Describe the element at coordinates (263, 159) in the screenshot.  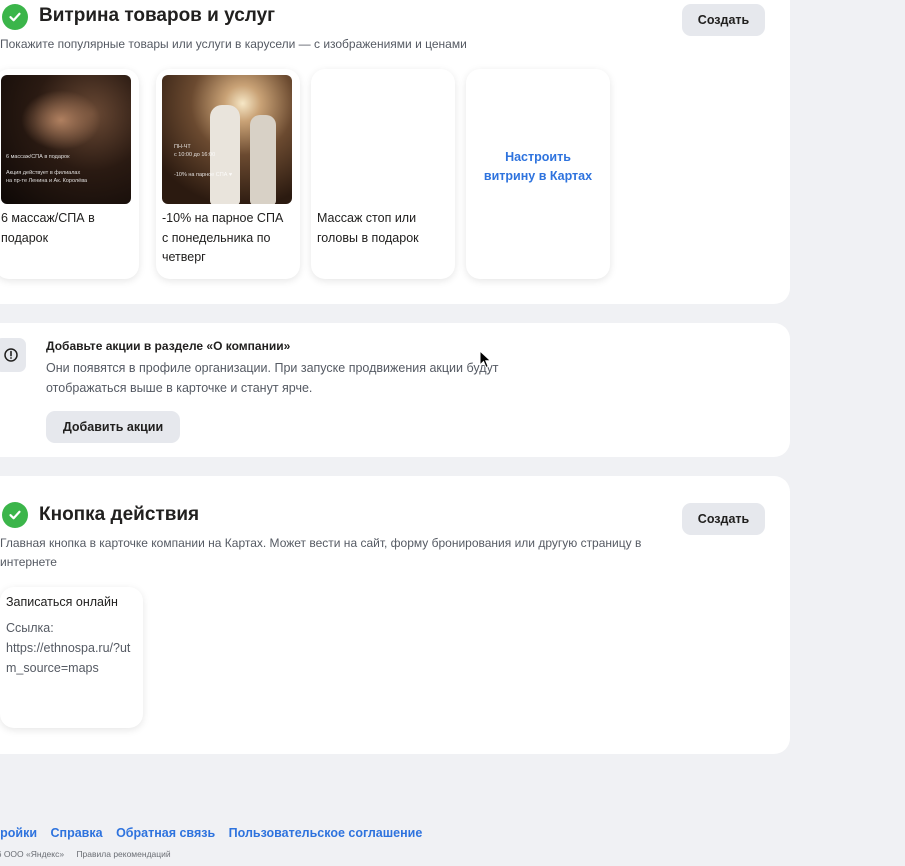
I see `photo-robe-shape` at that location.